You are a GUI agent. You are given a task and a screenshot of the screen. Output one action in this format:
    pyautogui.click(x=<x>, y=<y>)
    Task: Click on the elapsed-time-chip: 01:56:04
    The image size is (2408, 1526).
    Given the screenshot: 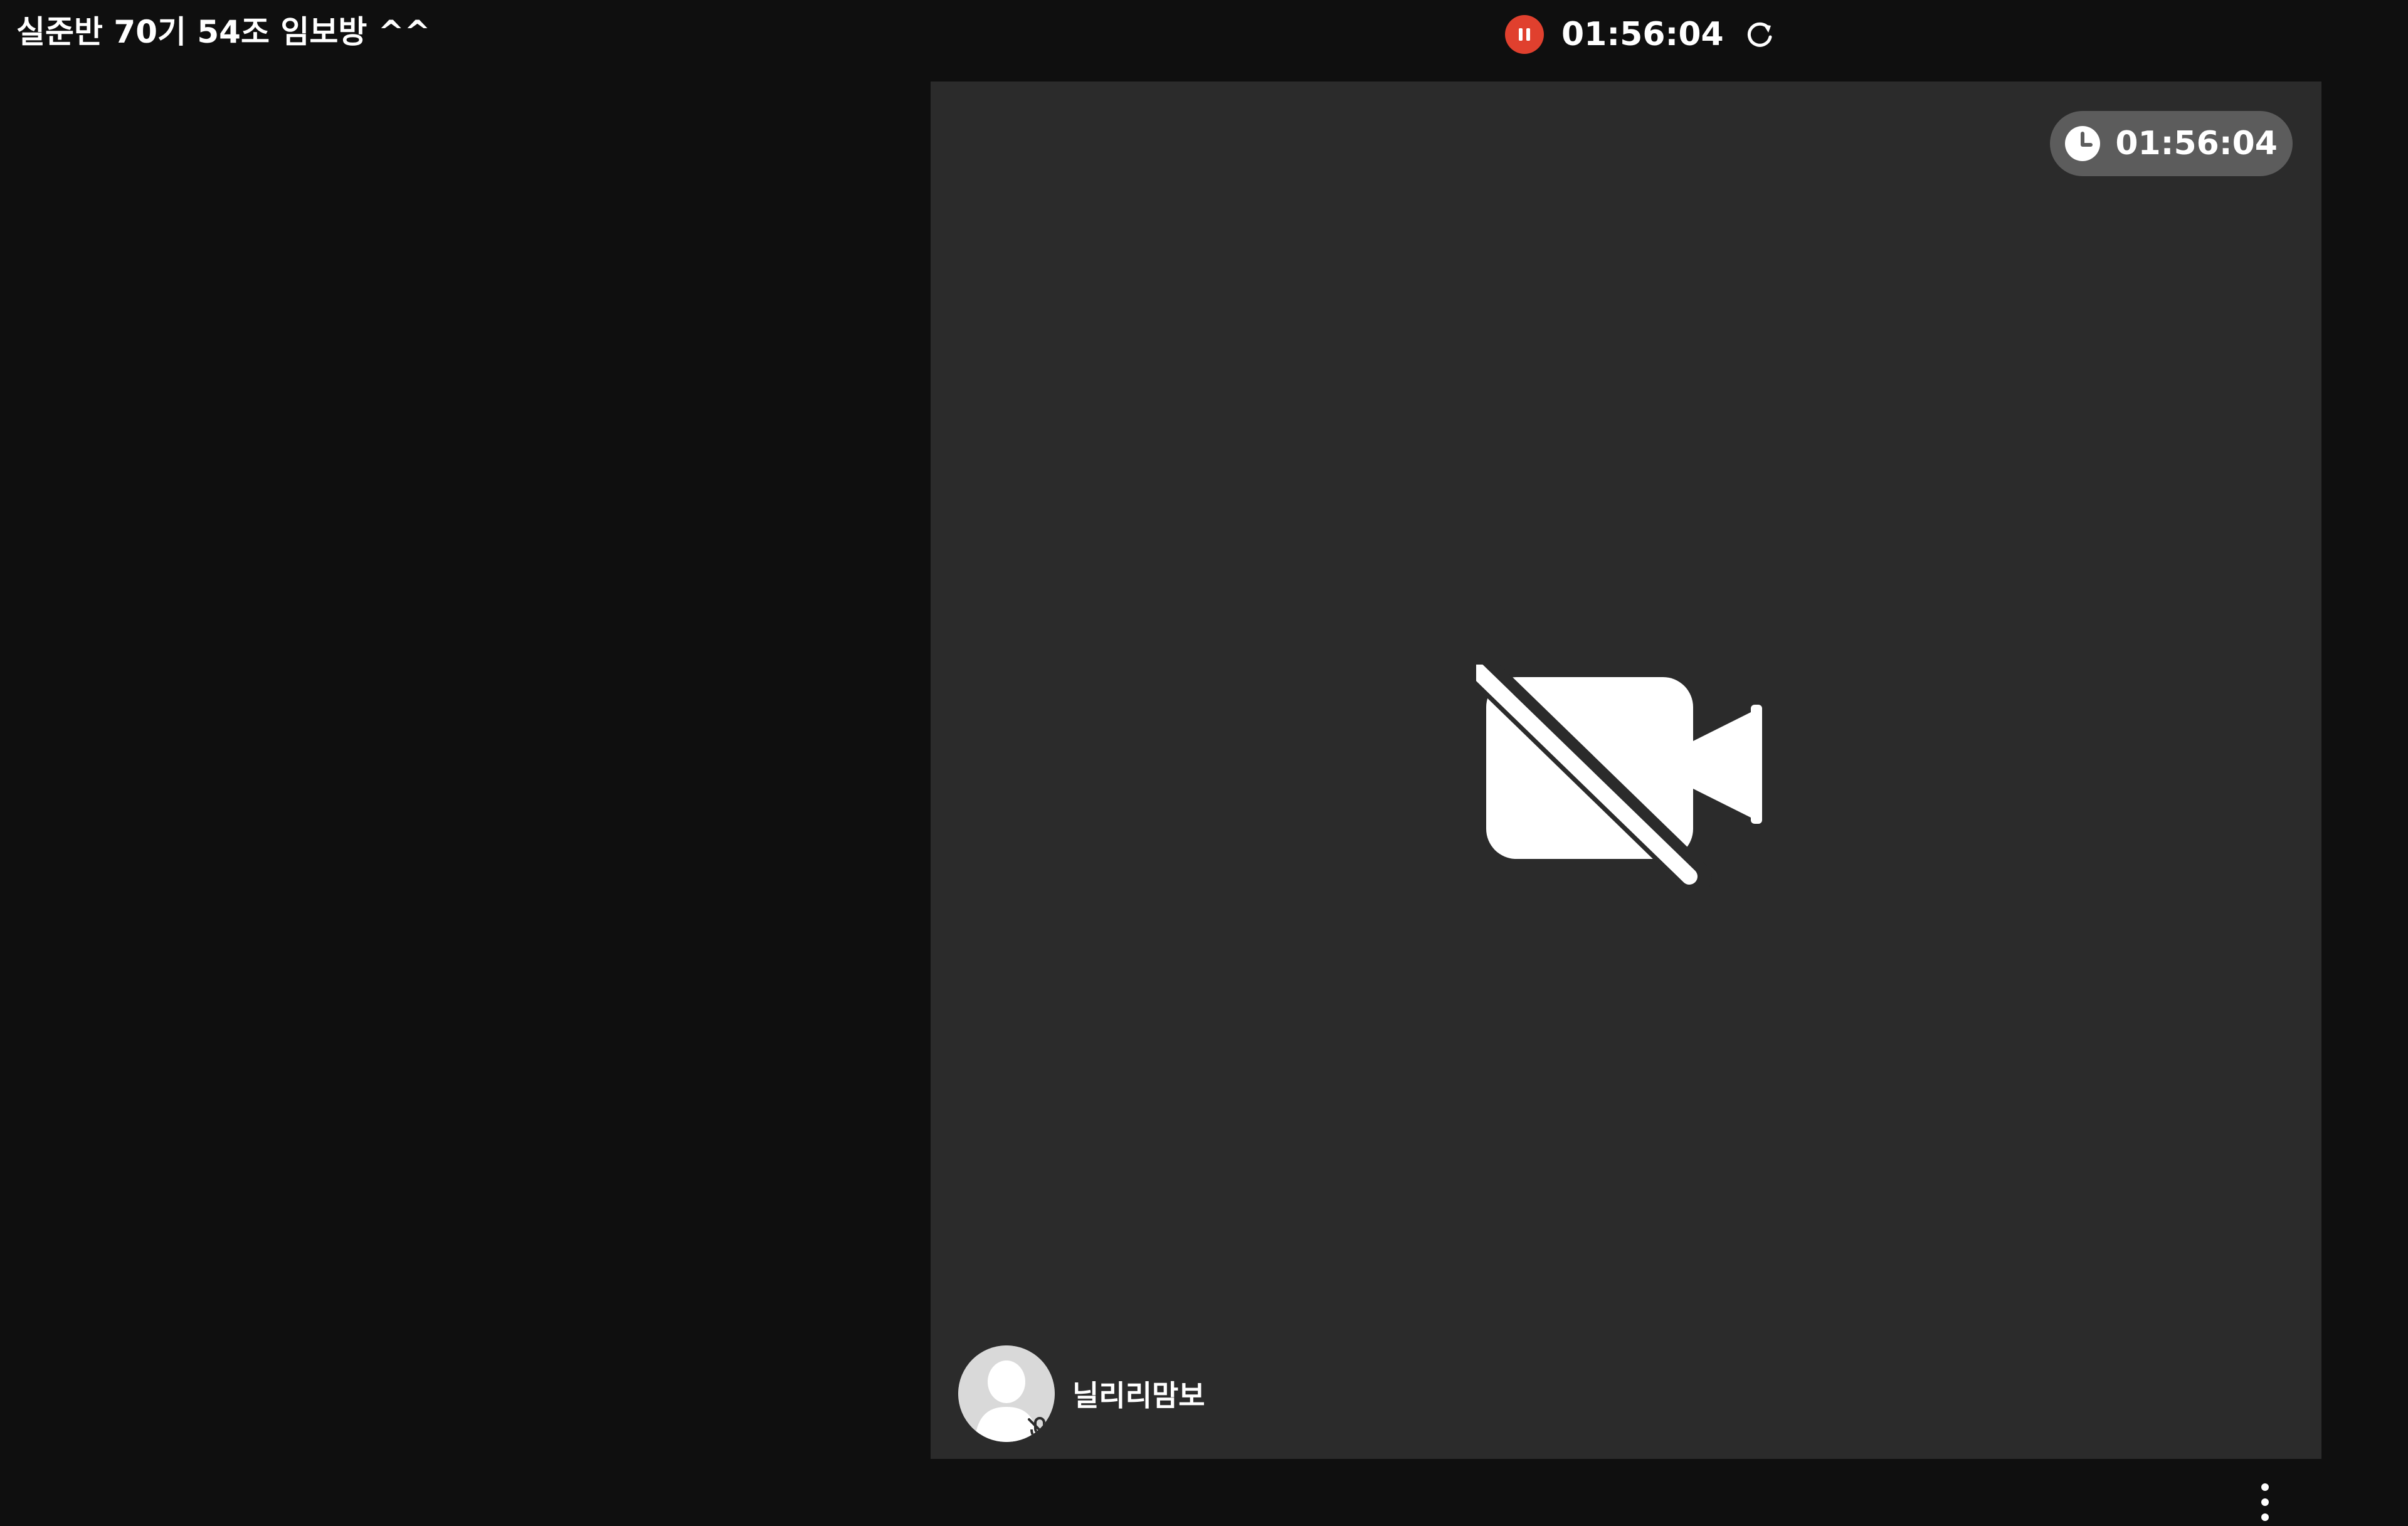 What is the action you would take?
    pyautogui.click(x=2171, y=143)
    